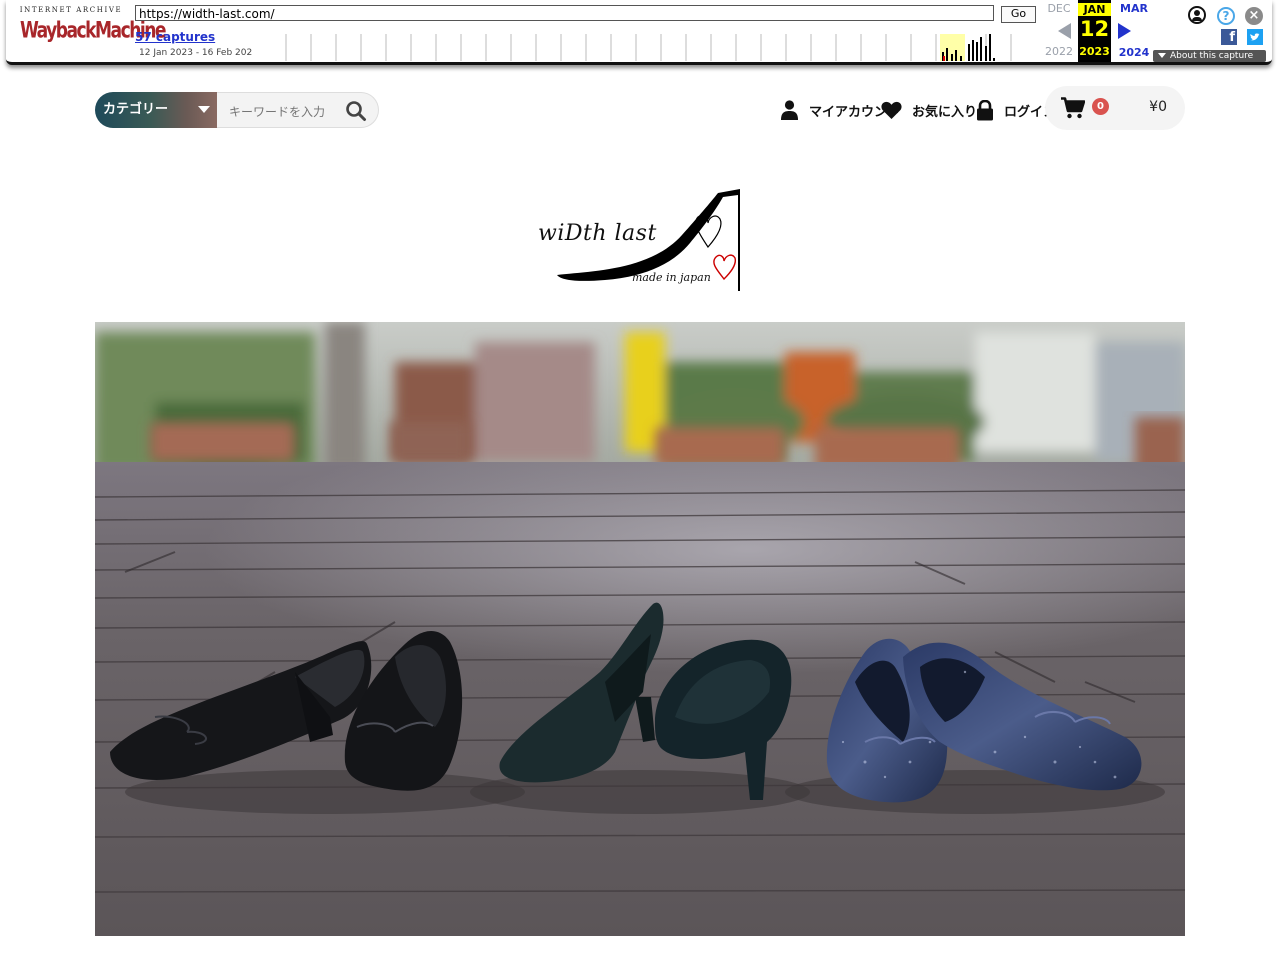 This screenshot has width=1280, height=960. Describe the element at coordinates (1197, 15) in the screenshot. I see `user-icon` at that location.